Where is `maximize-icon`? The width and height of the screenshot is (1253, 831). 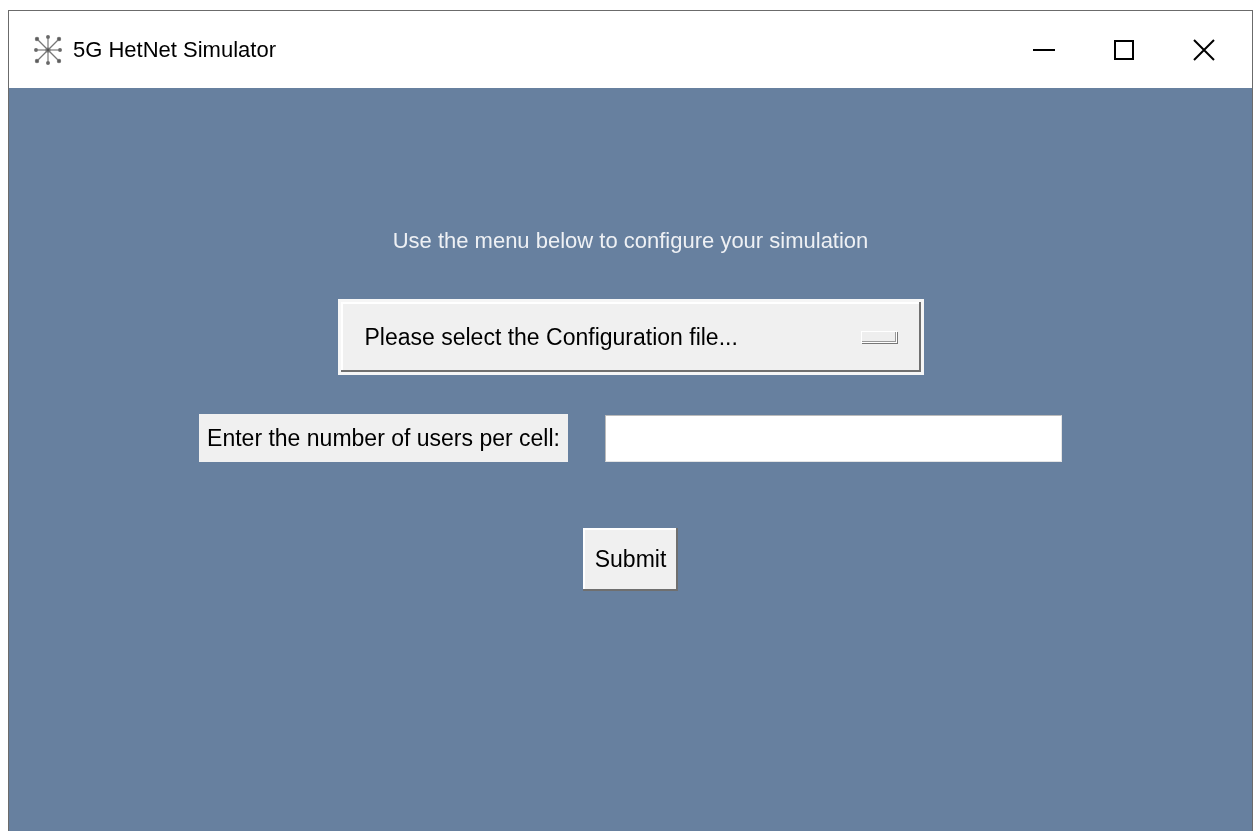 maximize-icon is located at coordinates (1124, 49).